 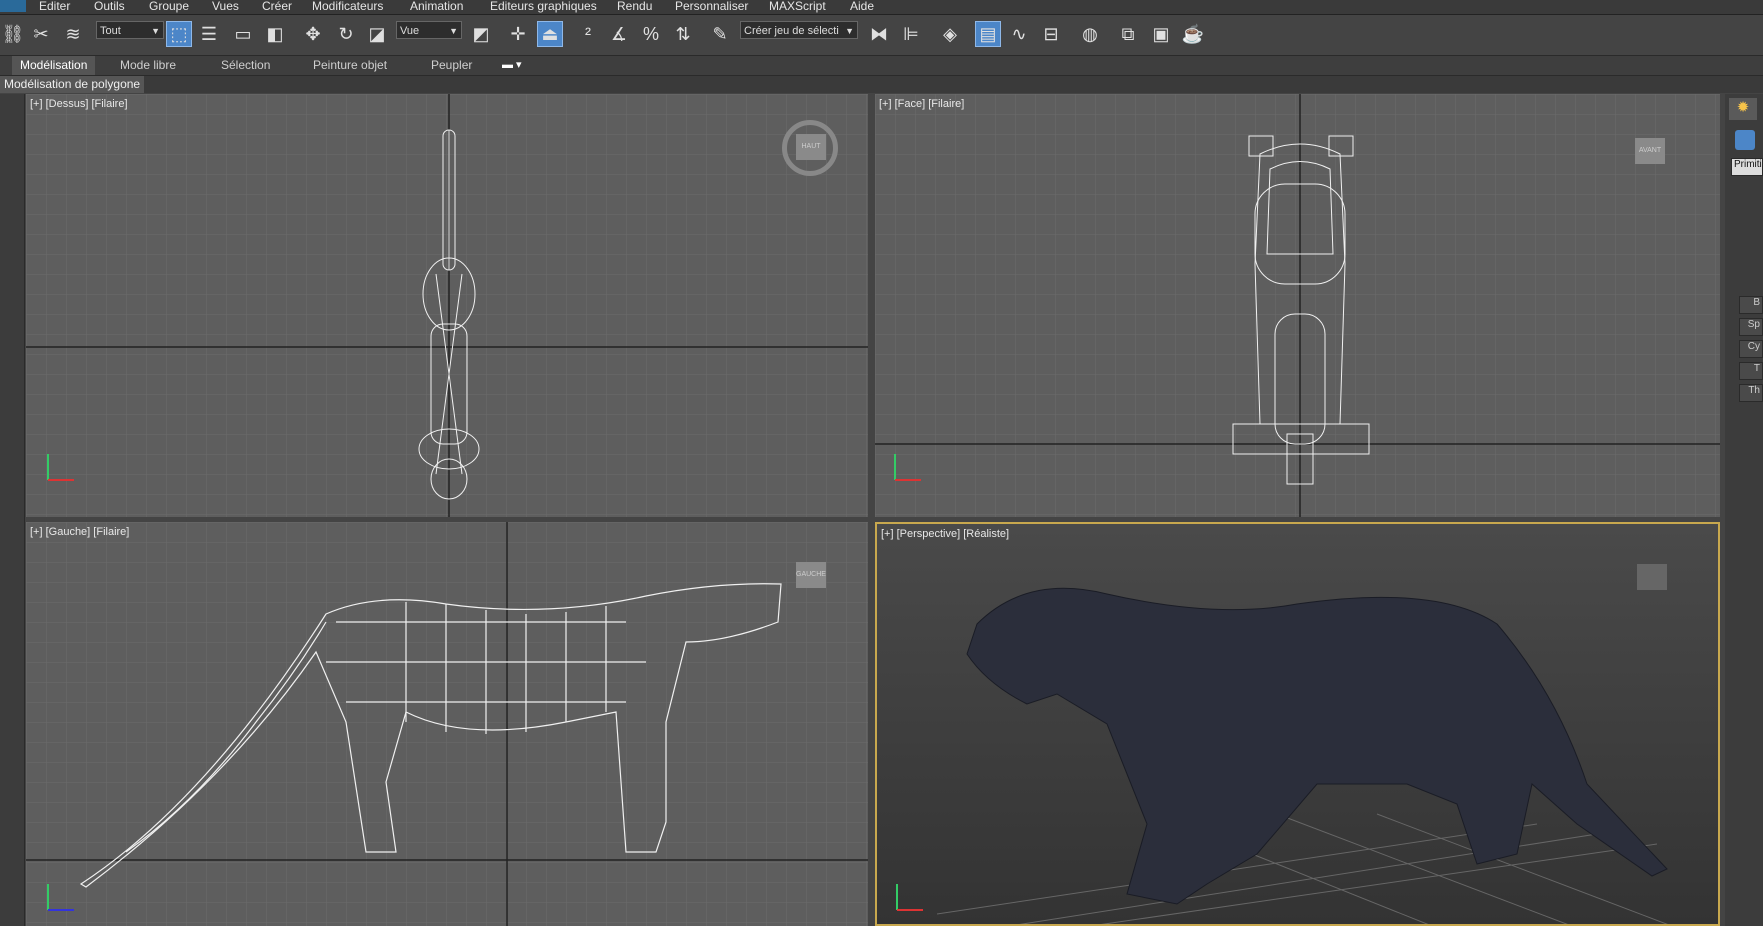 I want to click on selection-filter-dropdown: Tout ▼, so click(x=130, y=30).